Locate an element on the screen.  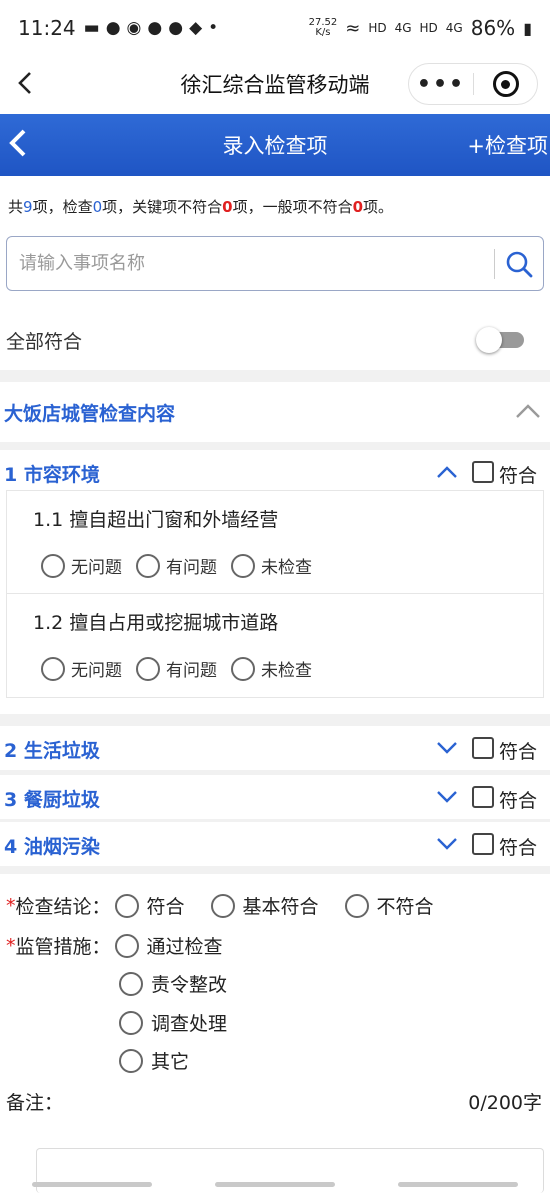
category-row: 1 市容环境 符合 is located at coordinates (275, 472).